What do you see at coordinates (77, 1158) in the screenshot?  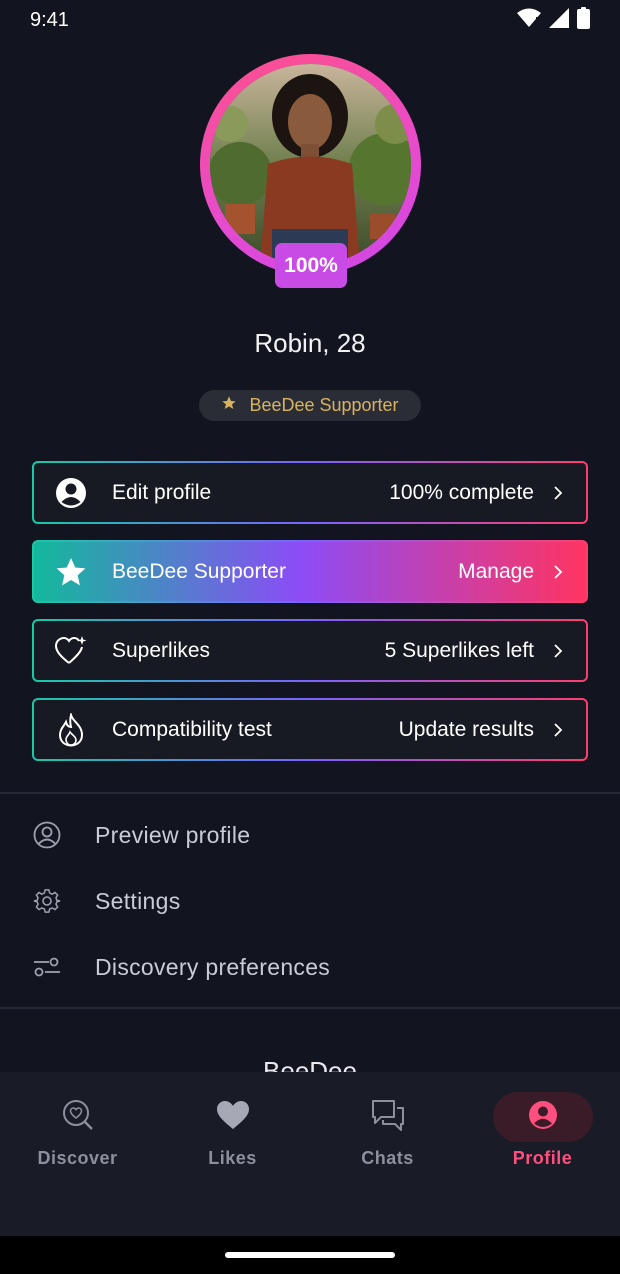 I see `nav-label: Discover` at bounding box center [77, 1158].